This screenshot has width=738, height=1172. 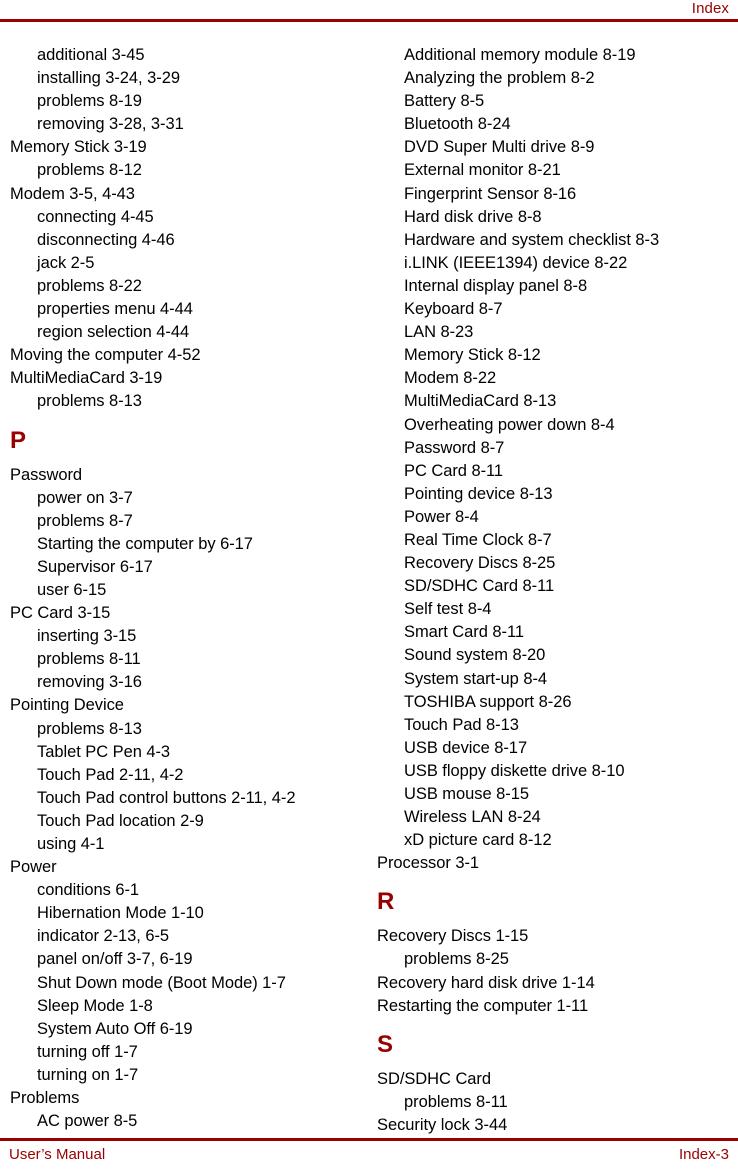 What do you see at coordinates (166, 797) in the screenshot?
I see `index-subentry: Touch Pad control buttons 2-11, 4-2` at bounding box center [166, 797].